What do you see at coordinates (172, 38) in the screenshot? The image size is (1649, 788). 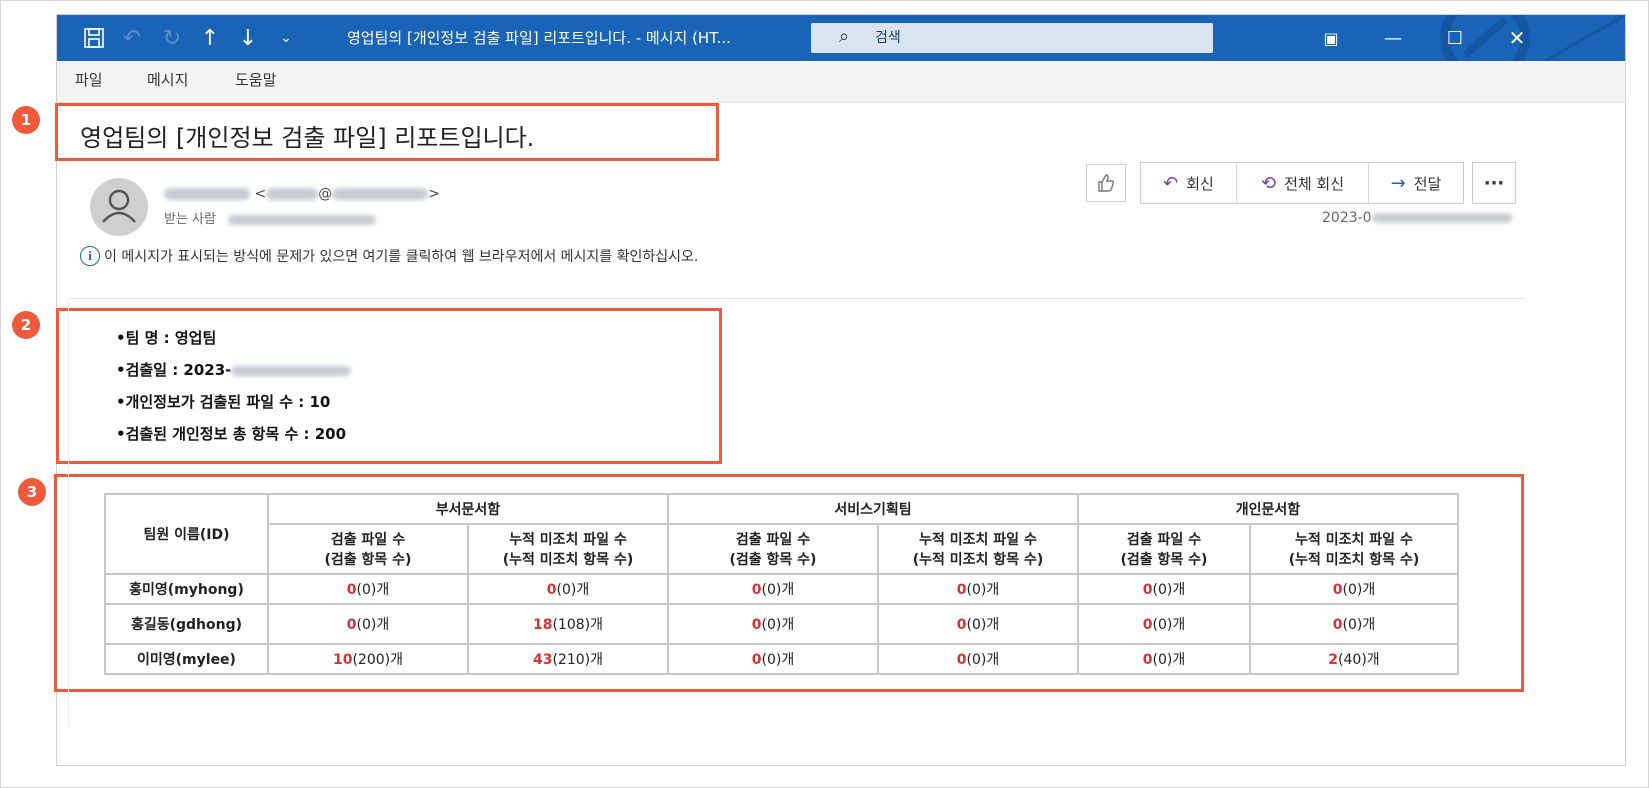 I see `redo-icon: ↻` at bounding box center [172, 38].